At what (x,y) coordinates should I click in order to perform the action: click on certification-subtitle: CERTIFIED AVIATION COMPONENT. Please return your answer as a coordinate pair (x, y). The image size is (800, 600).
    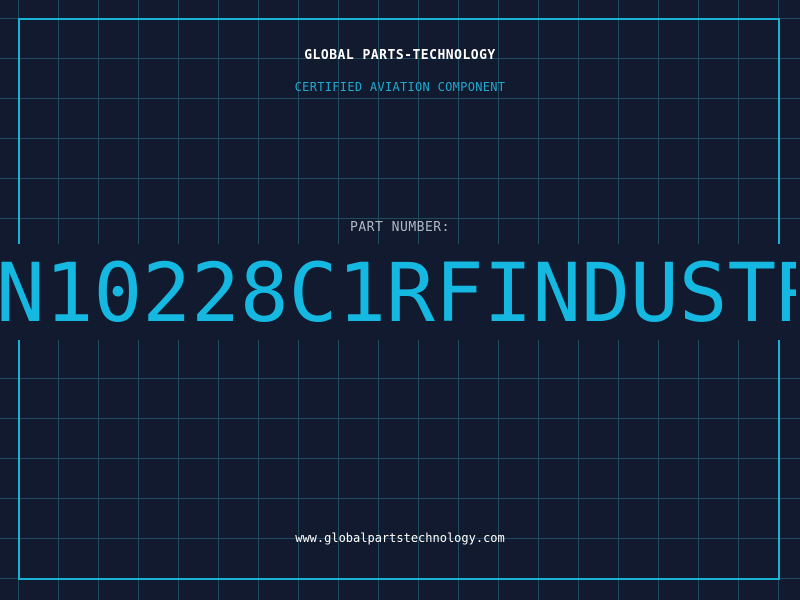
    Looking at the image, I should click on (400, 87).